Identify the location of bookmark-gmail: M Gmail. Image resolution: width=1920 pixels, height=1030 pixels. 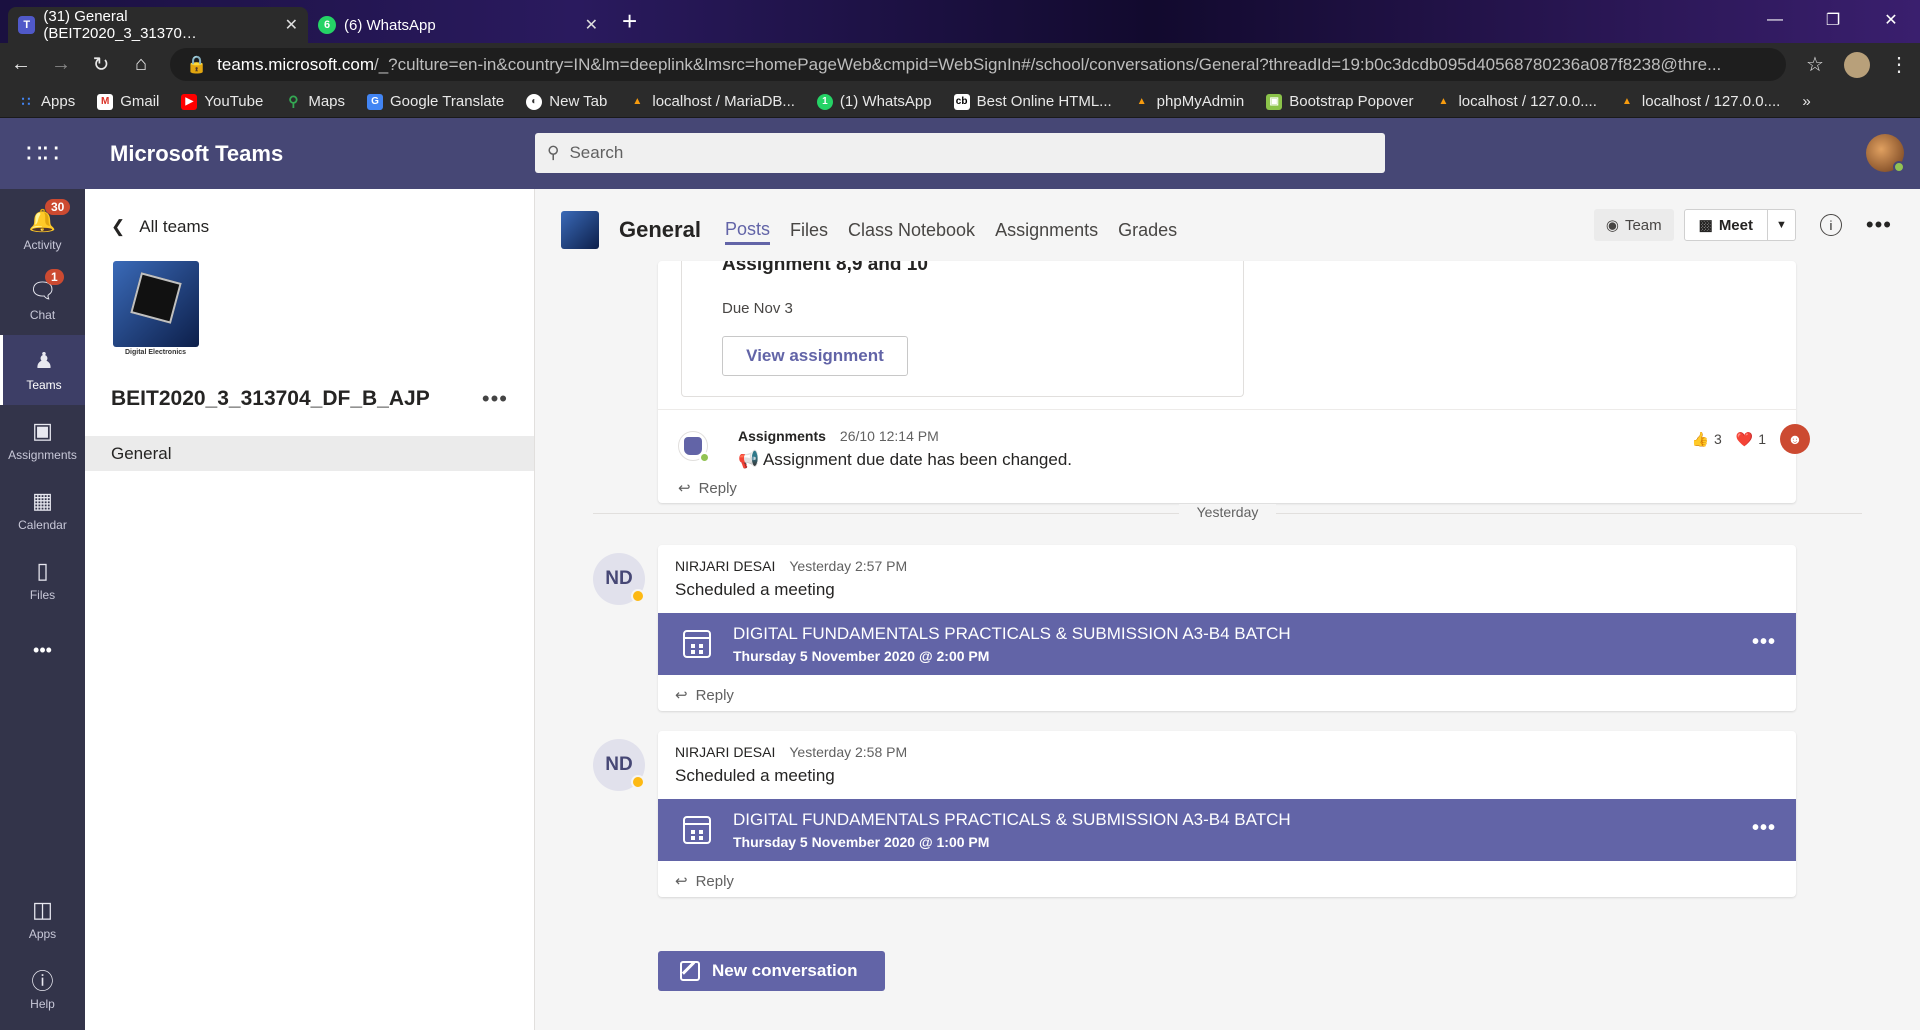
(128, 101).